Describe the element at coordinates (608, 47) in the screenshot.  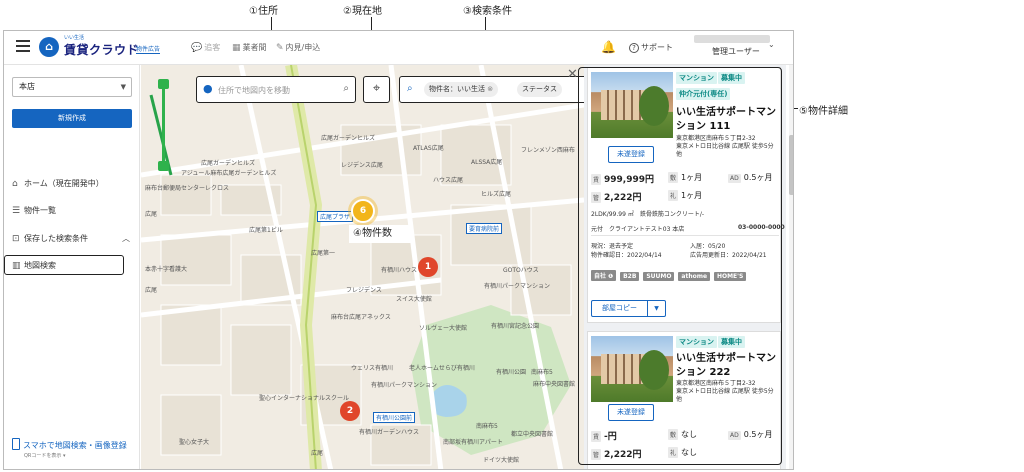
I see `bell-icon: 🔔` at that location.